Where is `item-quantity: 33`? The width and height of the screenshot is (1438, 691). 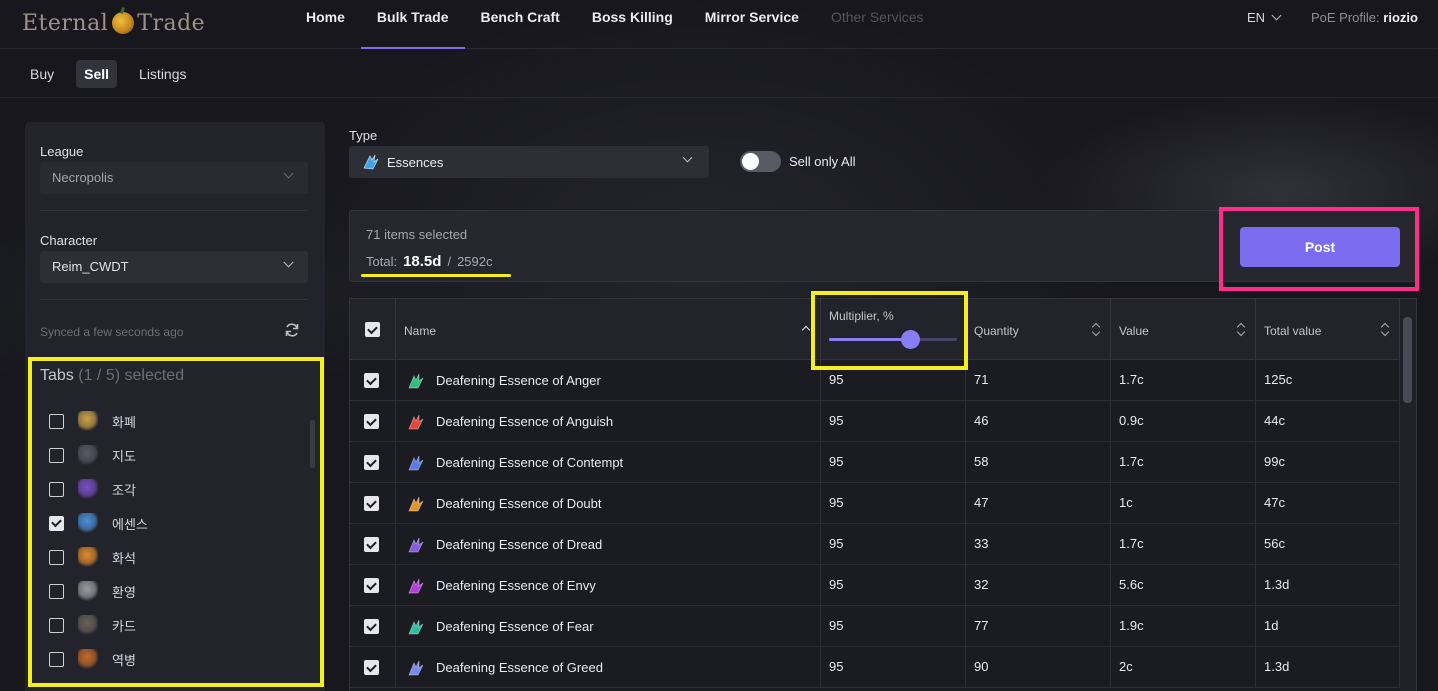
item-quantity: 33 is located at coordinates (1038, 544).